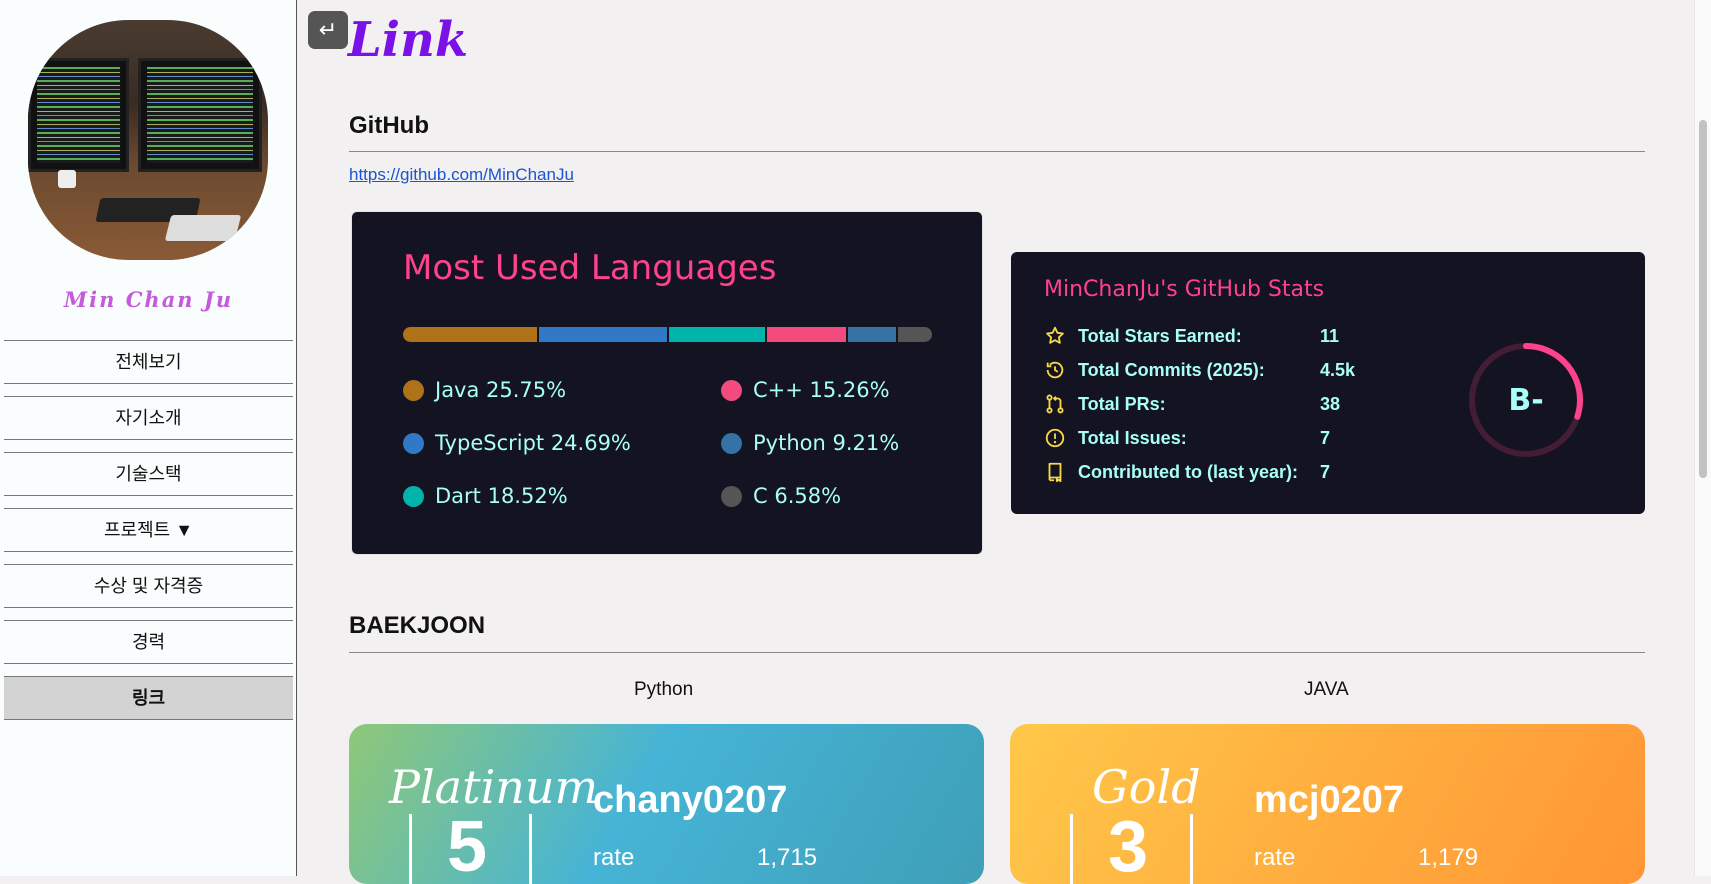 The width and height of the screenshot is (1711, 884). What do you see at coordinates (1055, 438) in the screenshot?
I see `issue-icon` at bounding box center [1055, 438].